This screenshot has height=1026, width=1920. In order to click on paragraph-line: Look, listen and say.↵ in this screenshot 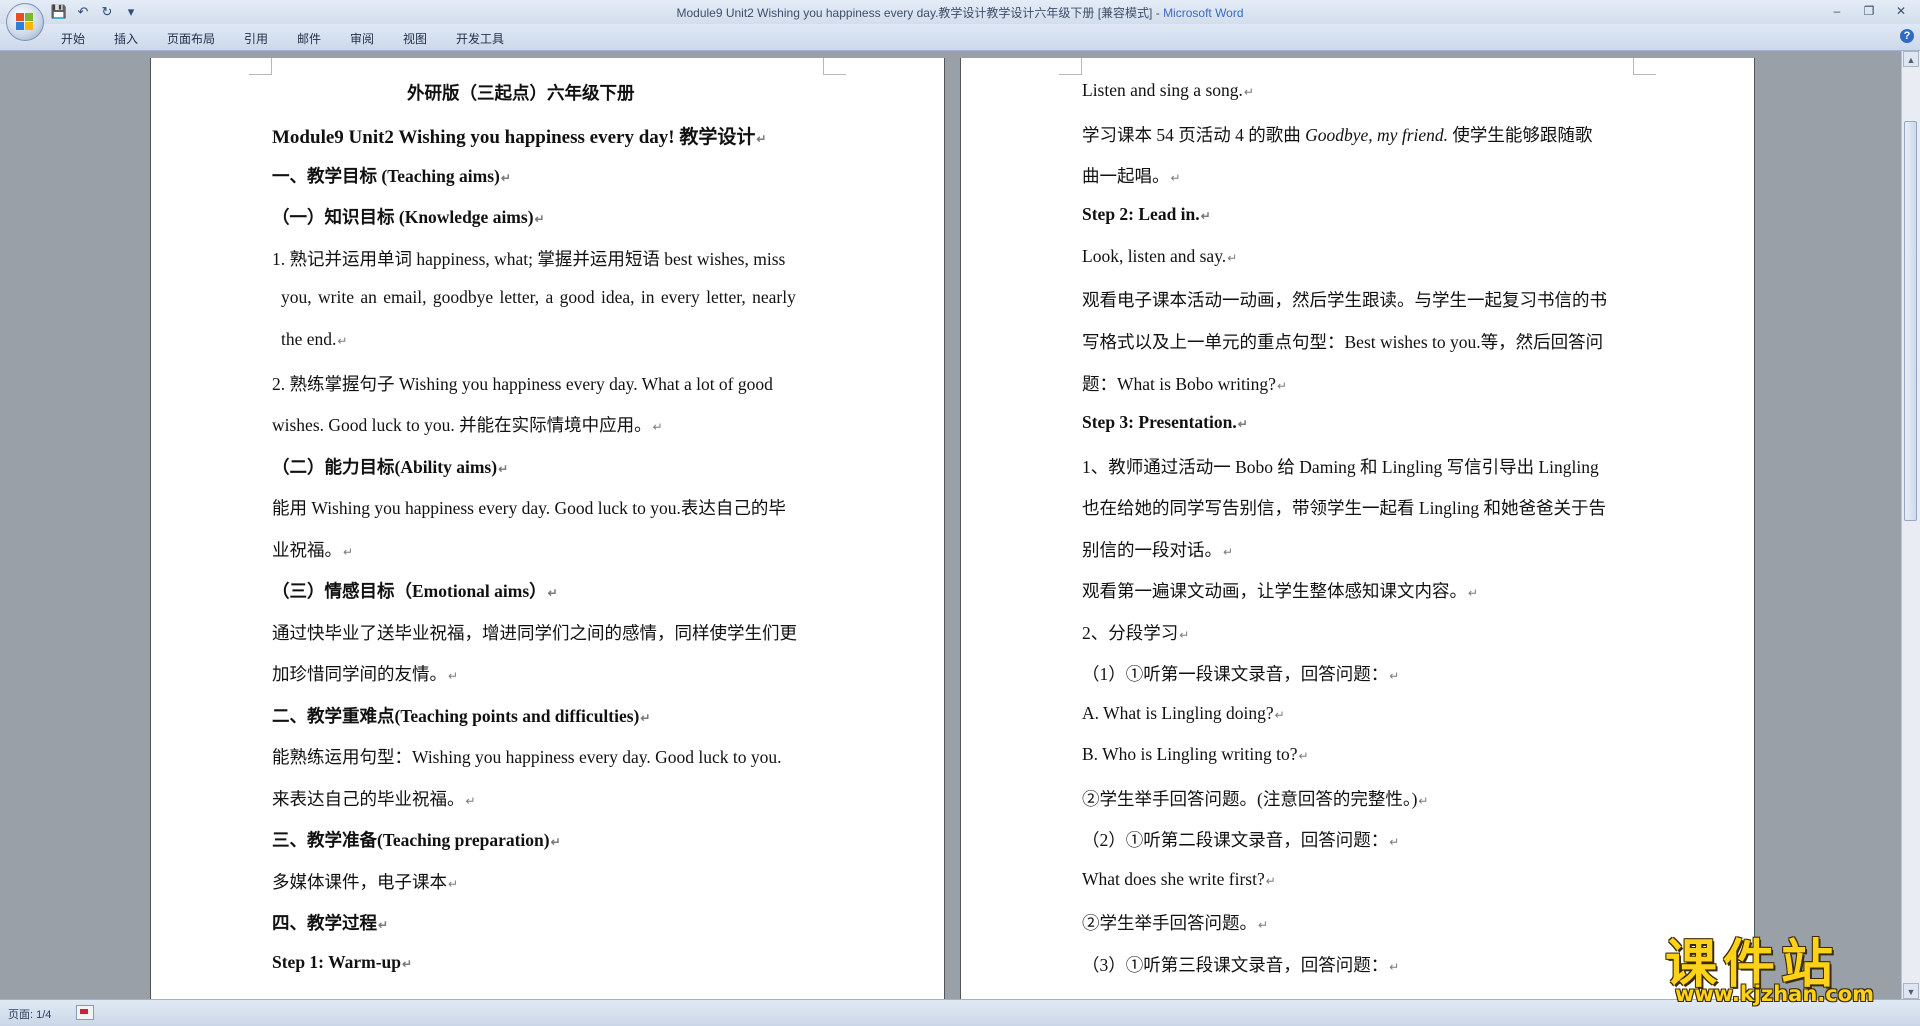, I will do `click(1160, 256)`.